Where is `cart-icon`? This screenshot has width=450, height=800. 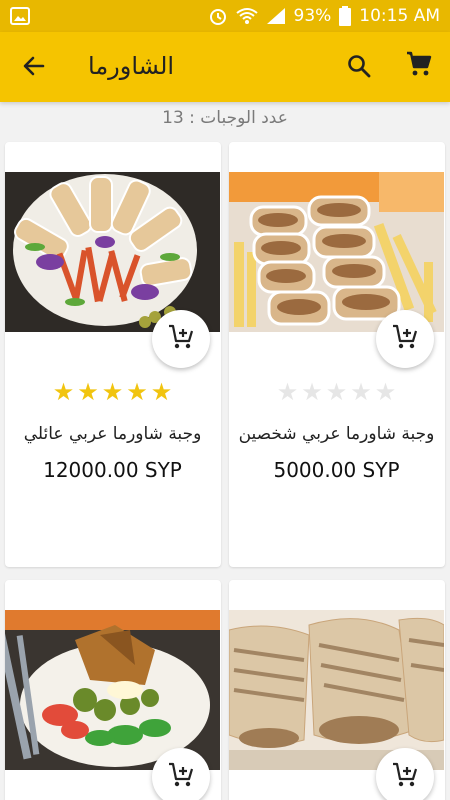
cart-icon is located at coordinates (419, 66).